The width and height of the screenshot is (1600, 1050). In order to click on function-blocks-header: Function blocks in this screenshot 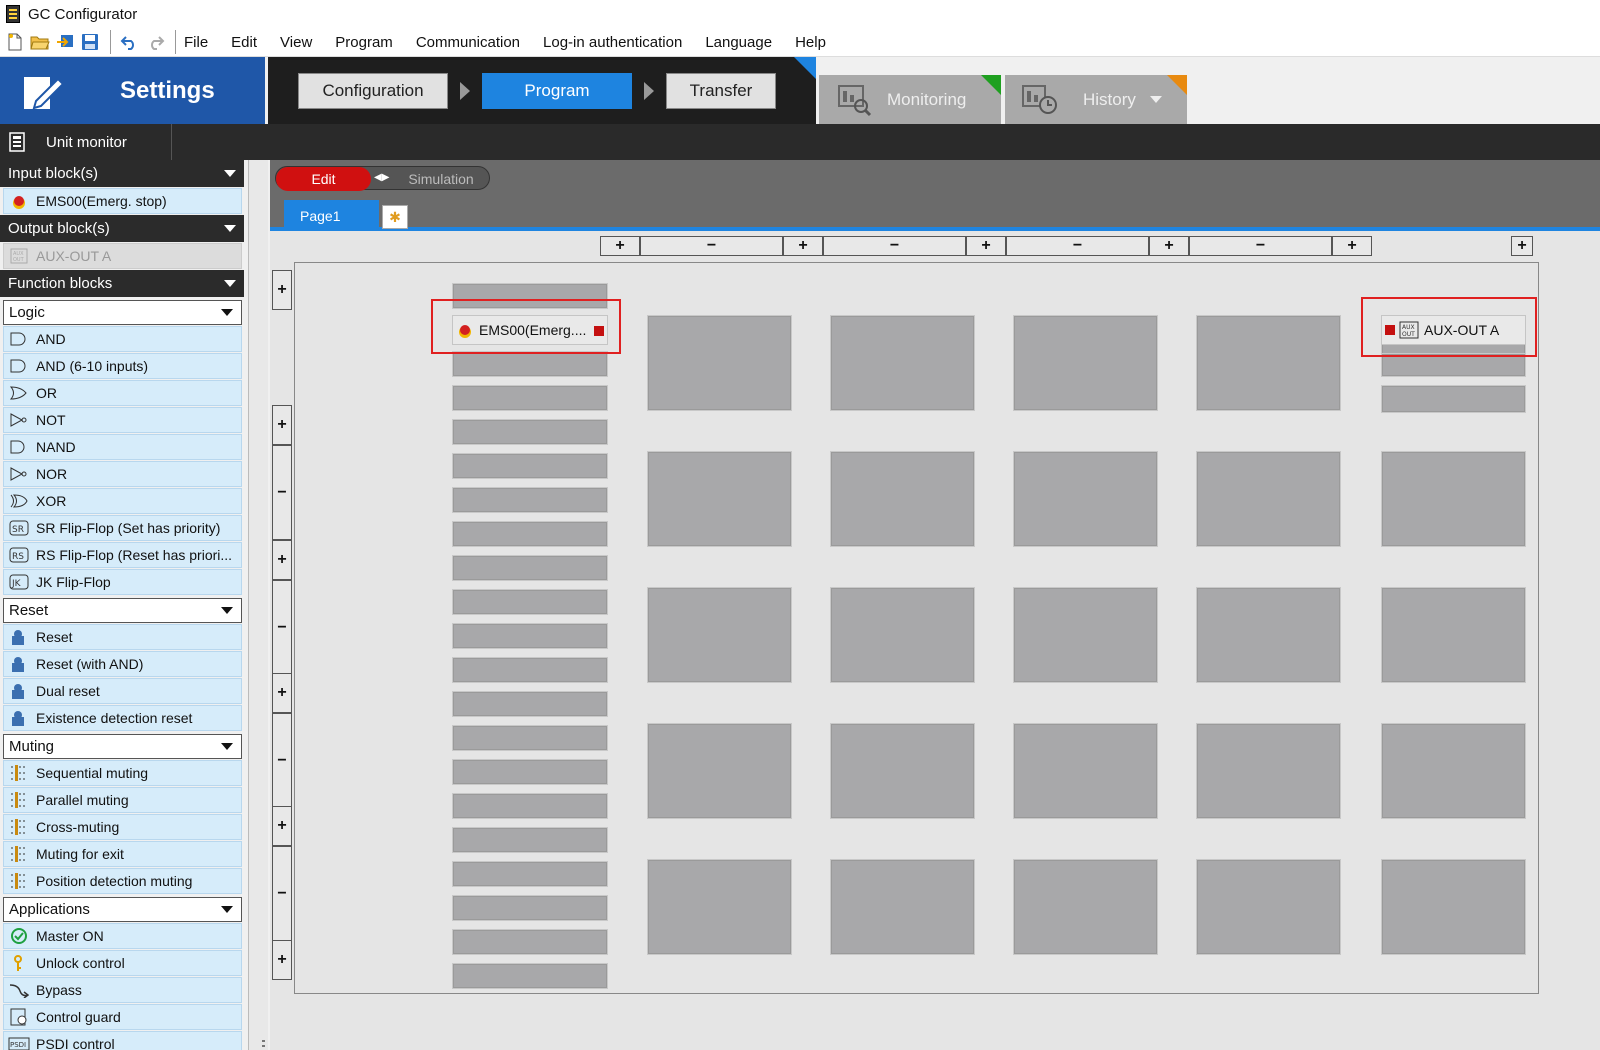, I will do `click(122, 283)`.